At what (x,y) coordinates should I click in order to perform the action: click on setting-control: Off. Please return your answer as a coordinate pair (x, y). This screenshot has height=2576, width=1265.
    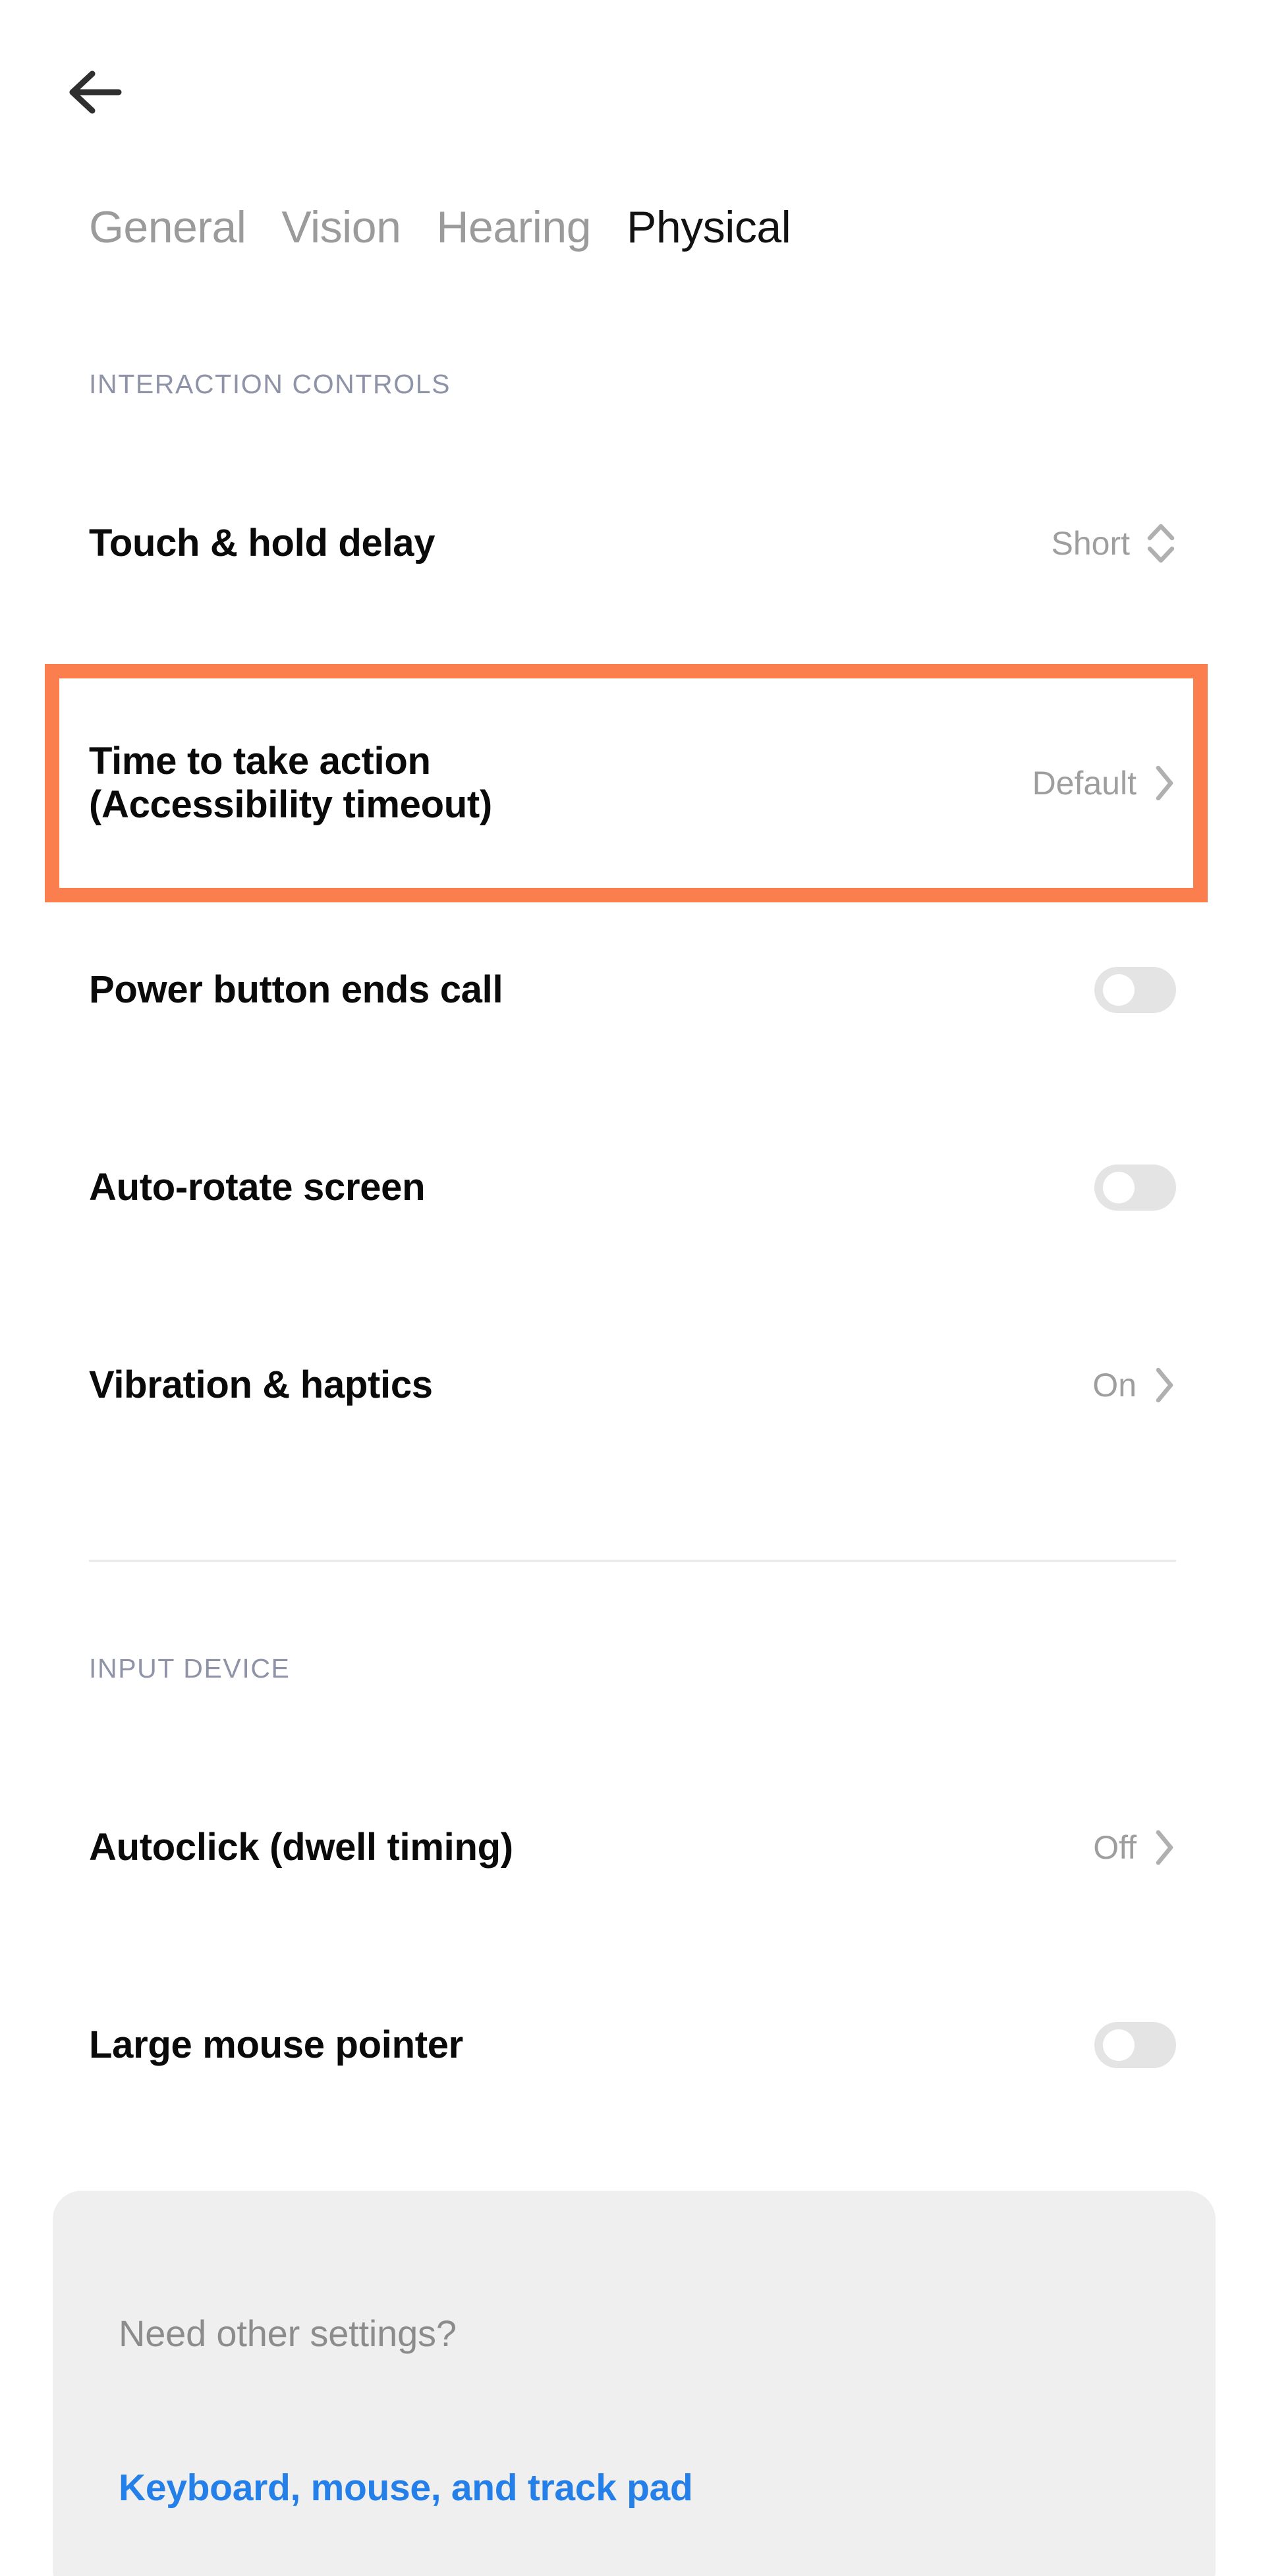
    Looking at the image, I should click on (1134, 1847).